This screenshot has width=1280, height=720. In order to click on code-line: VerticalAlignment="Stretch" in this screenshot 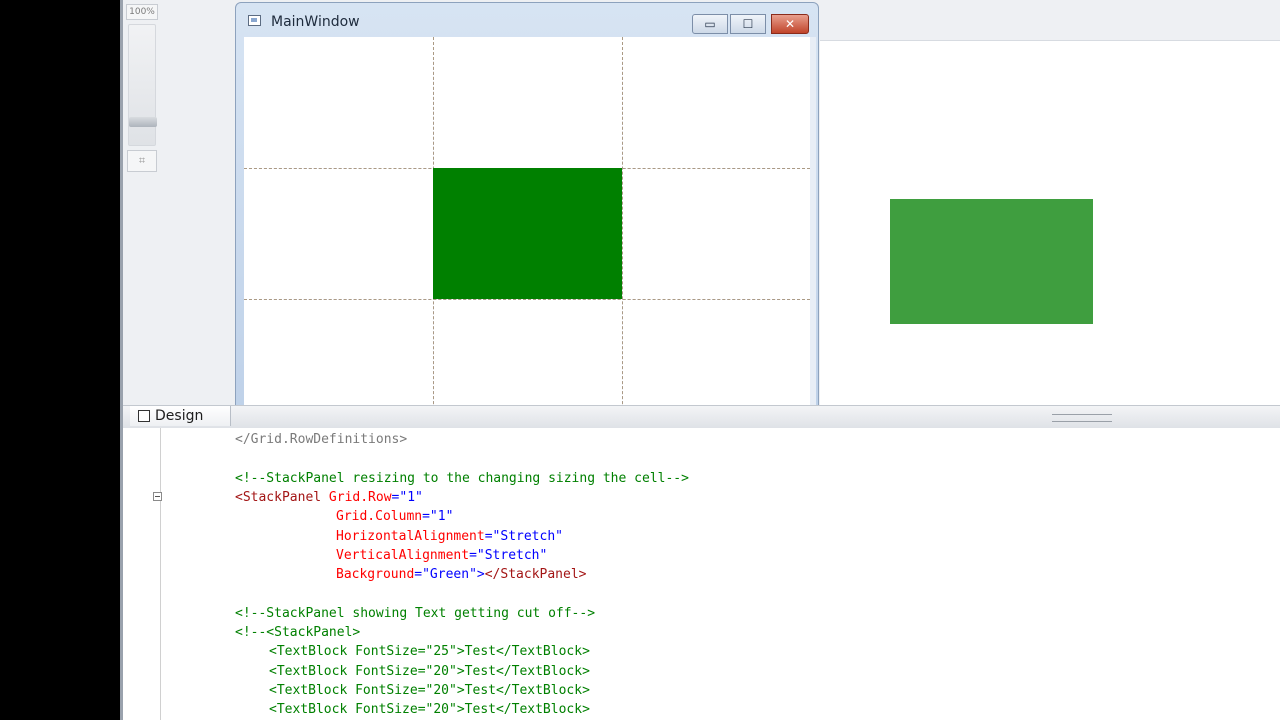, I will do `click(441, 555)`.